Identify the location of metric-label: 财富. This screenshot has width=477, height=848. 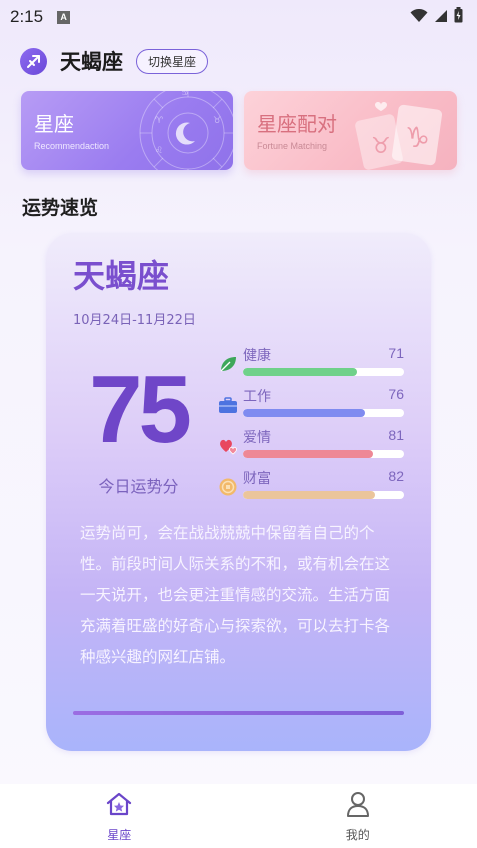
(257, 479).